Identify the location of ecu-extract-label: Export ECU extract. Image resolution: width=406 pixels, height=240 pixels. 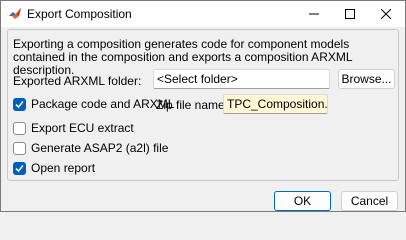
(82, 128).